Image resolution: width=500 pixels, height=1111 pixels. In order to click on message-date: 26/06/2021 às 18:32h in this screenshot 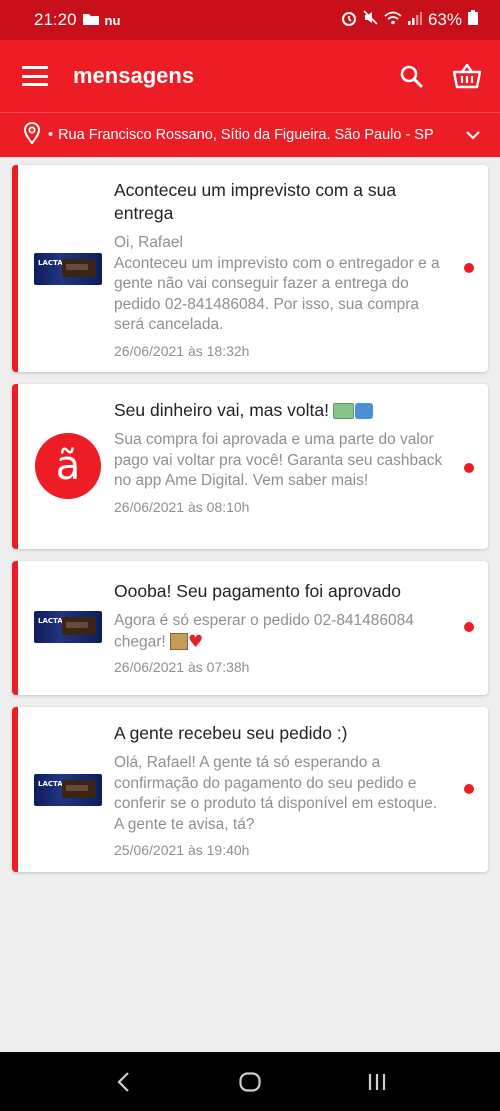, I will do `click(182, 350)`.